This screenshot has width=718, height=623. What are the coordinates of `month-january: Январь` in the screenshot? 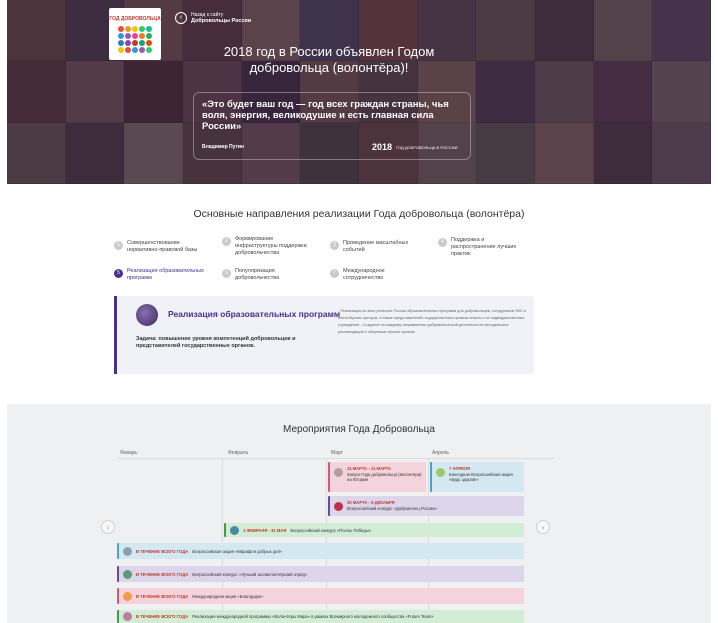 It's located at (129, 453).